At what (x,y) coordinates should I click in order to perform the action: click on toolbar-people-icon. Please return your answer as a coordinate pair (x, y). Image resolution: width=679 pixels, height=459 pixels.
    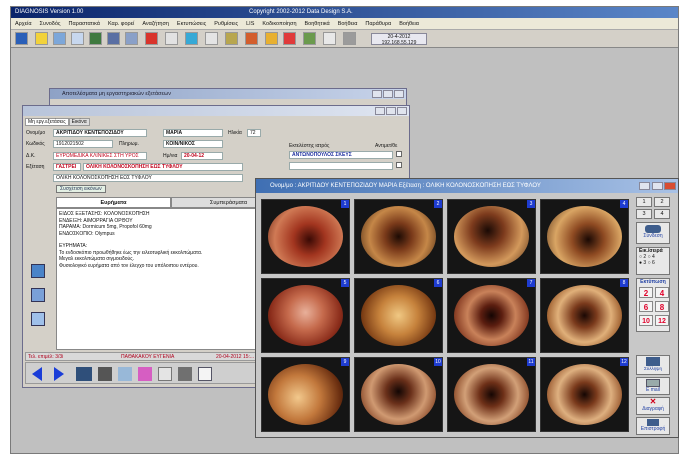
    Looking at the image, I should click on (231, 38).